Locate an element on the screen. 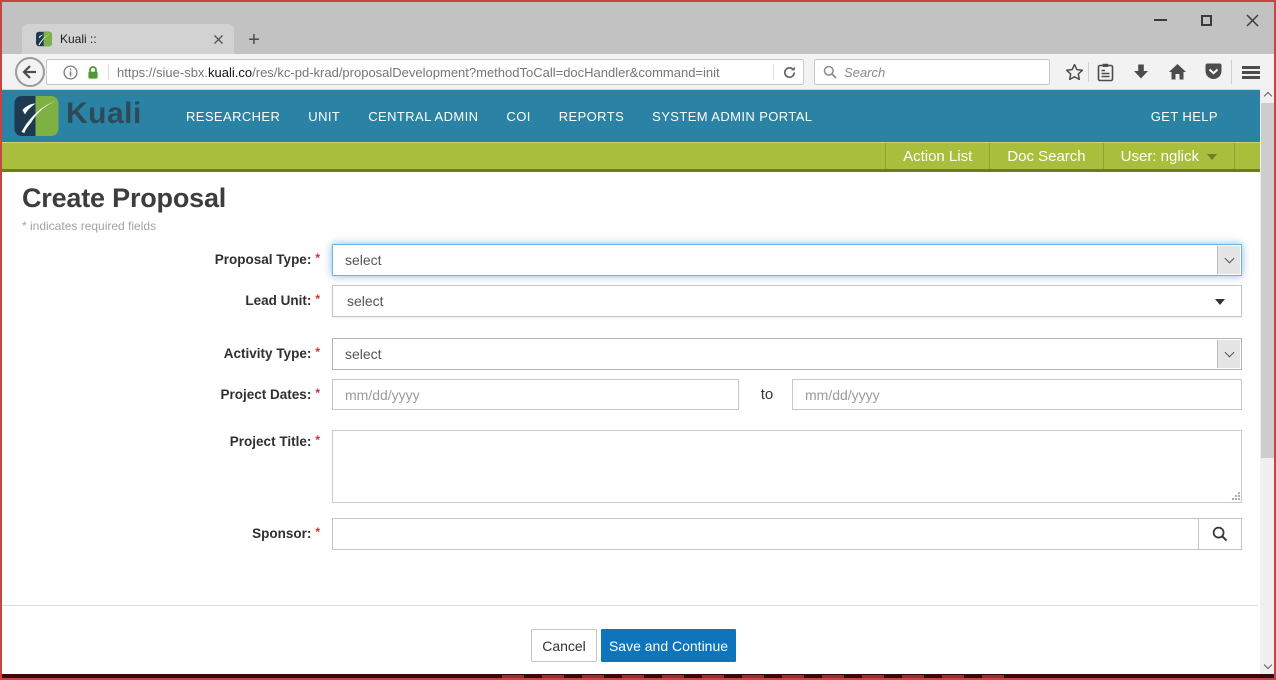  nav-item-unit: UNIT is located at coordinates (324, 116).